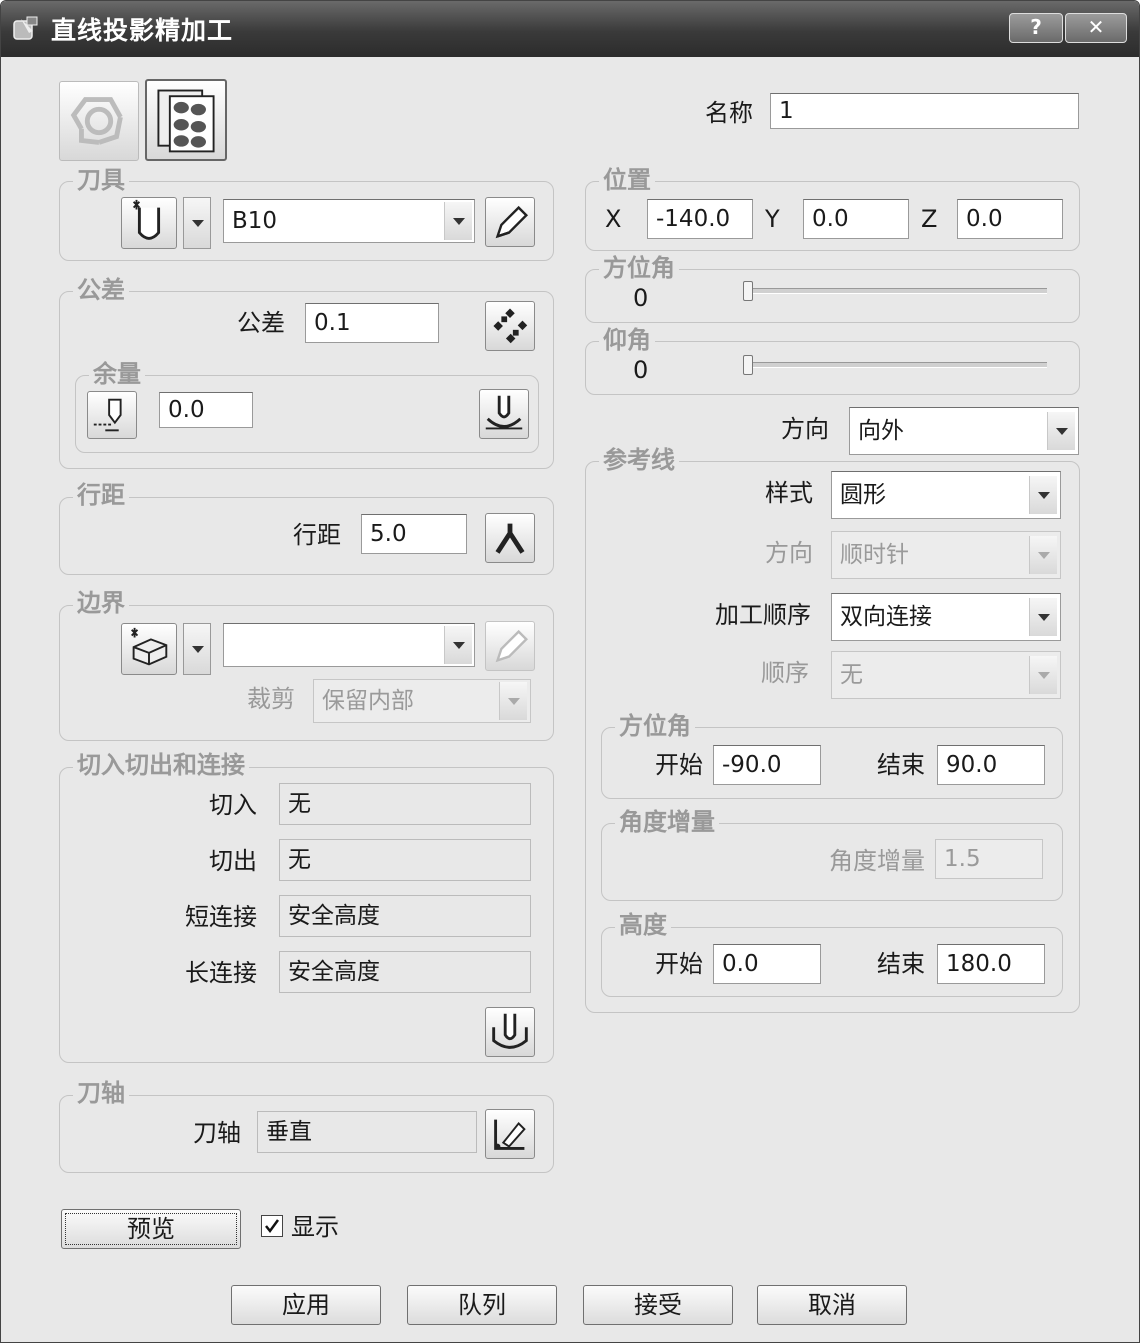 The image size is (1140, 1343). What do you see at coordinates (805, 429) in the screenshot?
I see `direction-label: 方向` at bounding box center [805, 429].